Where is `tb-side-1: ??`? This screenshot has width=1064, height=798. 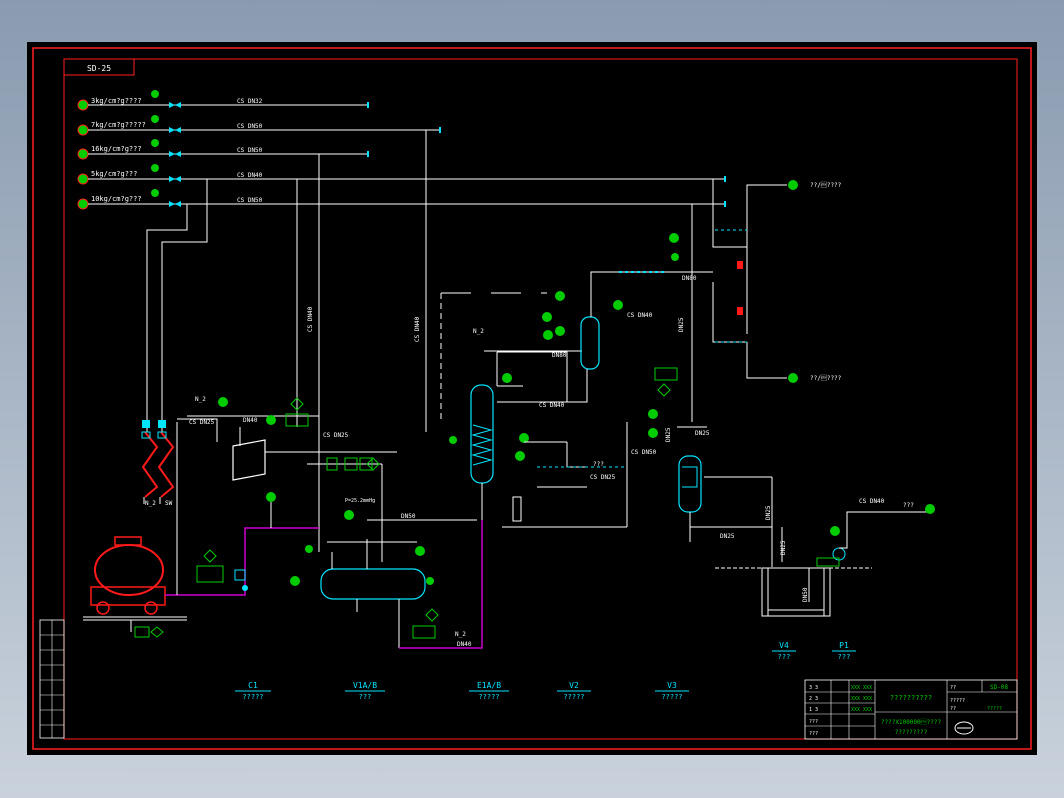 tb-side-1: ?? is located at coordinates (953, 688).